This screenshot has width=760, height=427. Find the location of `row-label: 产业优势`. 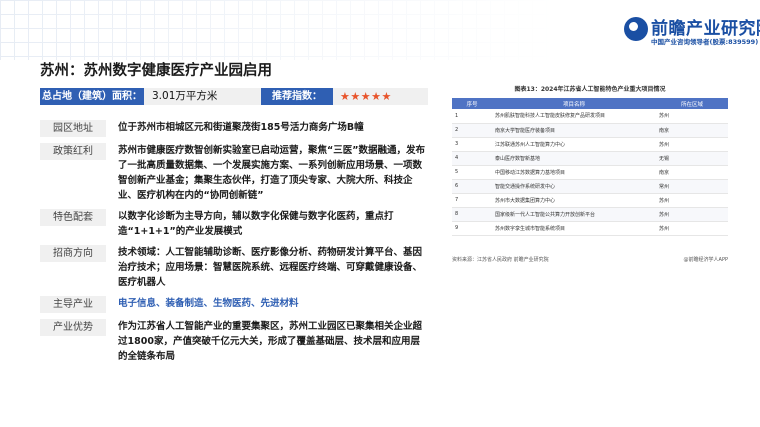

row-label: 产业优势 is located at coordinates (73, 327).